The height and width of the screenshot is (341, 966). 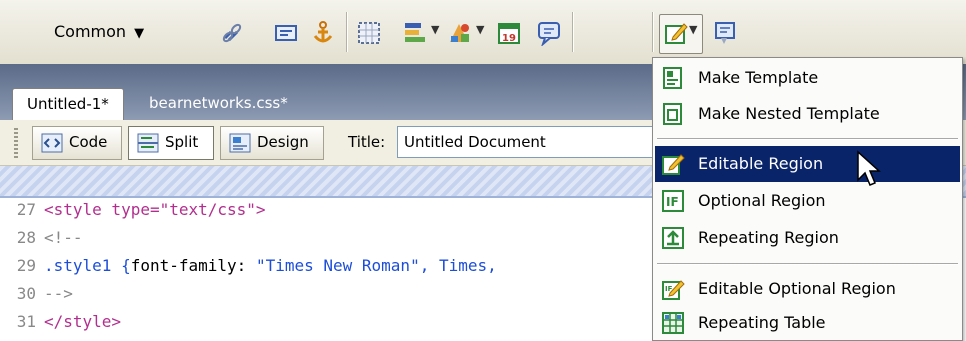 What do you see at coordinates (63, 237) in the screenshot?
I see `code-text: <!--` at bounding box center [63, 237].